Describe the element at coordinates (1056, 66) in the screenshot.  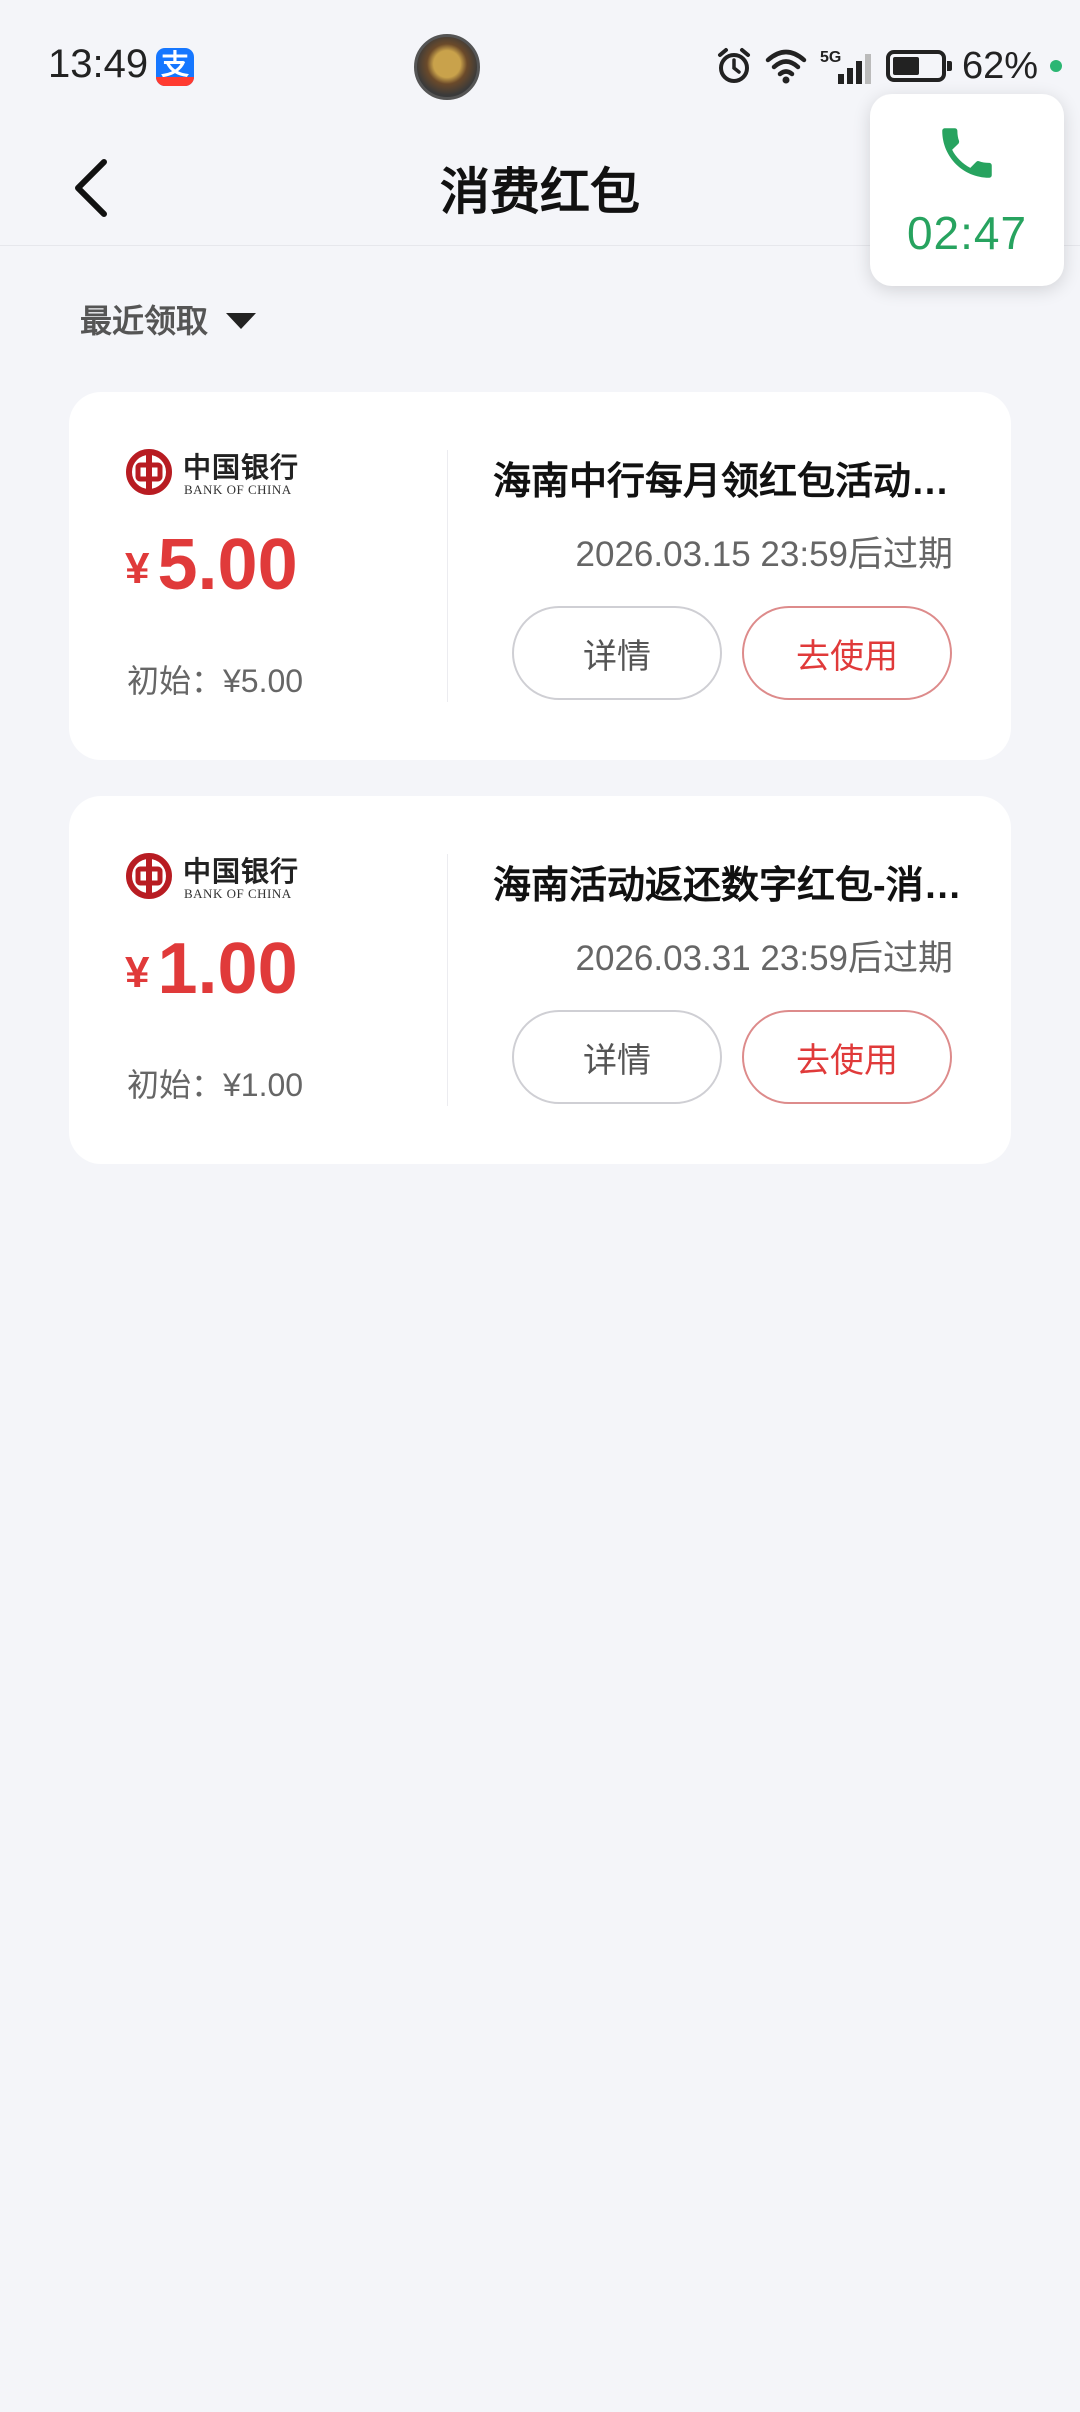
I see `privacy-indicator-dot` at that location.